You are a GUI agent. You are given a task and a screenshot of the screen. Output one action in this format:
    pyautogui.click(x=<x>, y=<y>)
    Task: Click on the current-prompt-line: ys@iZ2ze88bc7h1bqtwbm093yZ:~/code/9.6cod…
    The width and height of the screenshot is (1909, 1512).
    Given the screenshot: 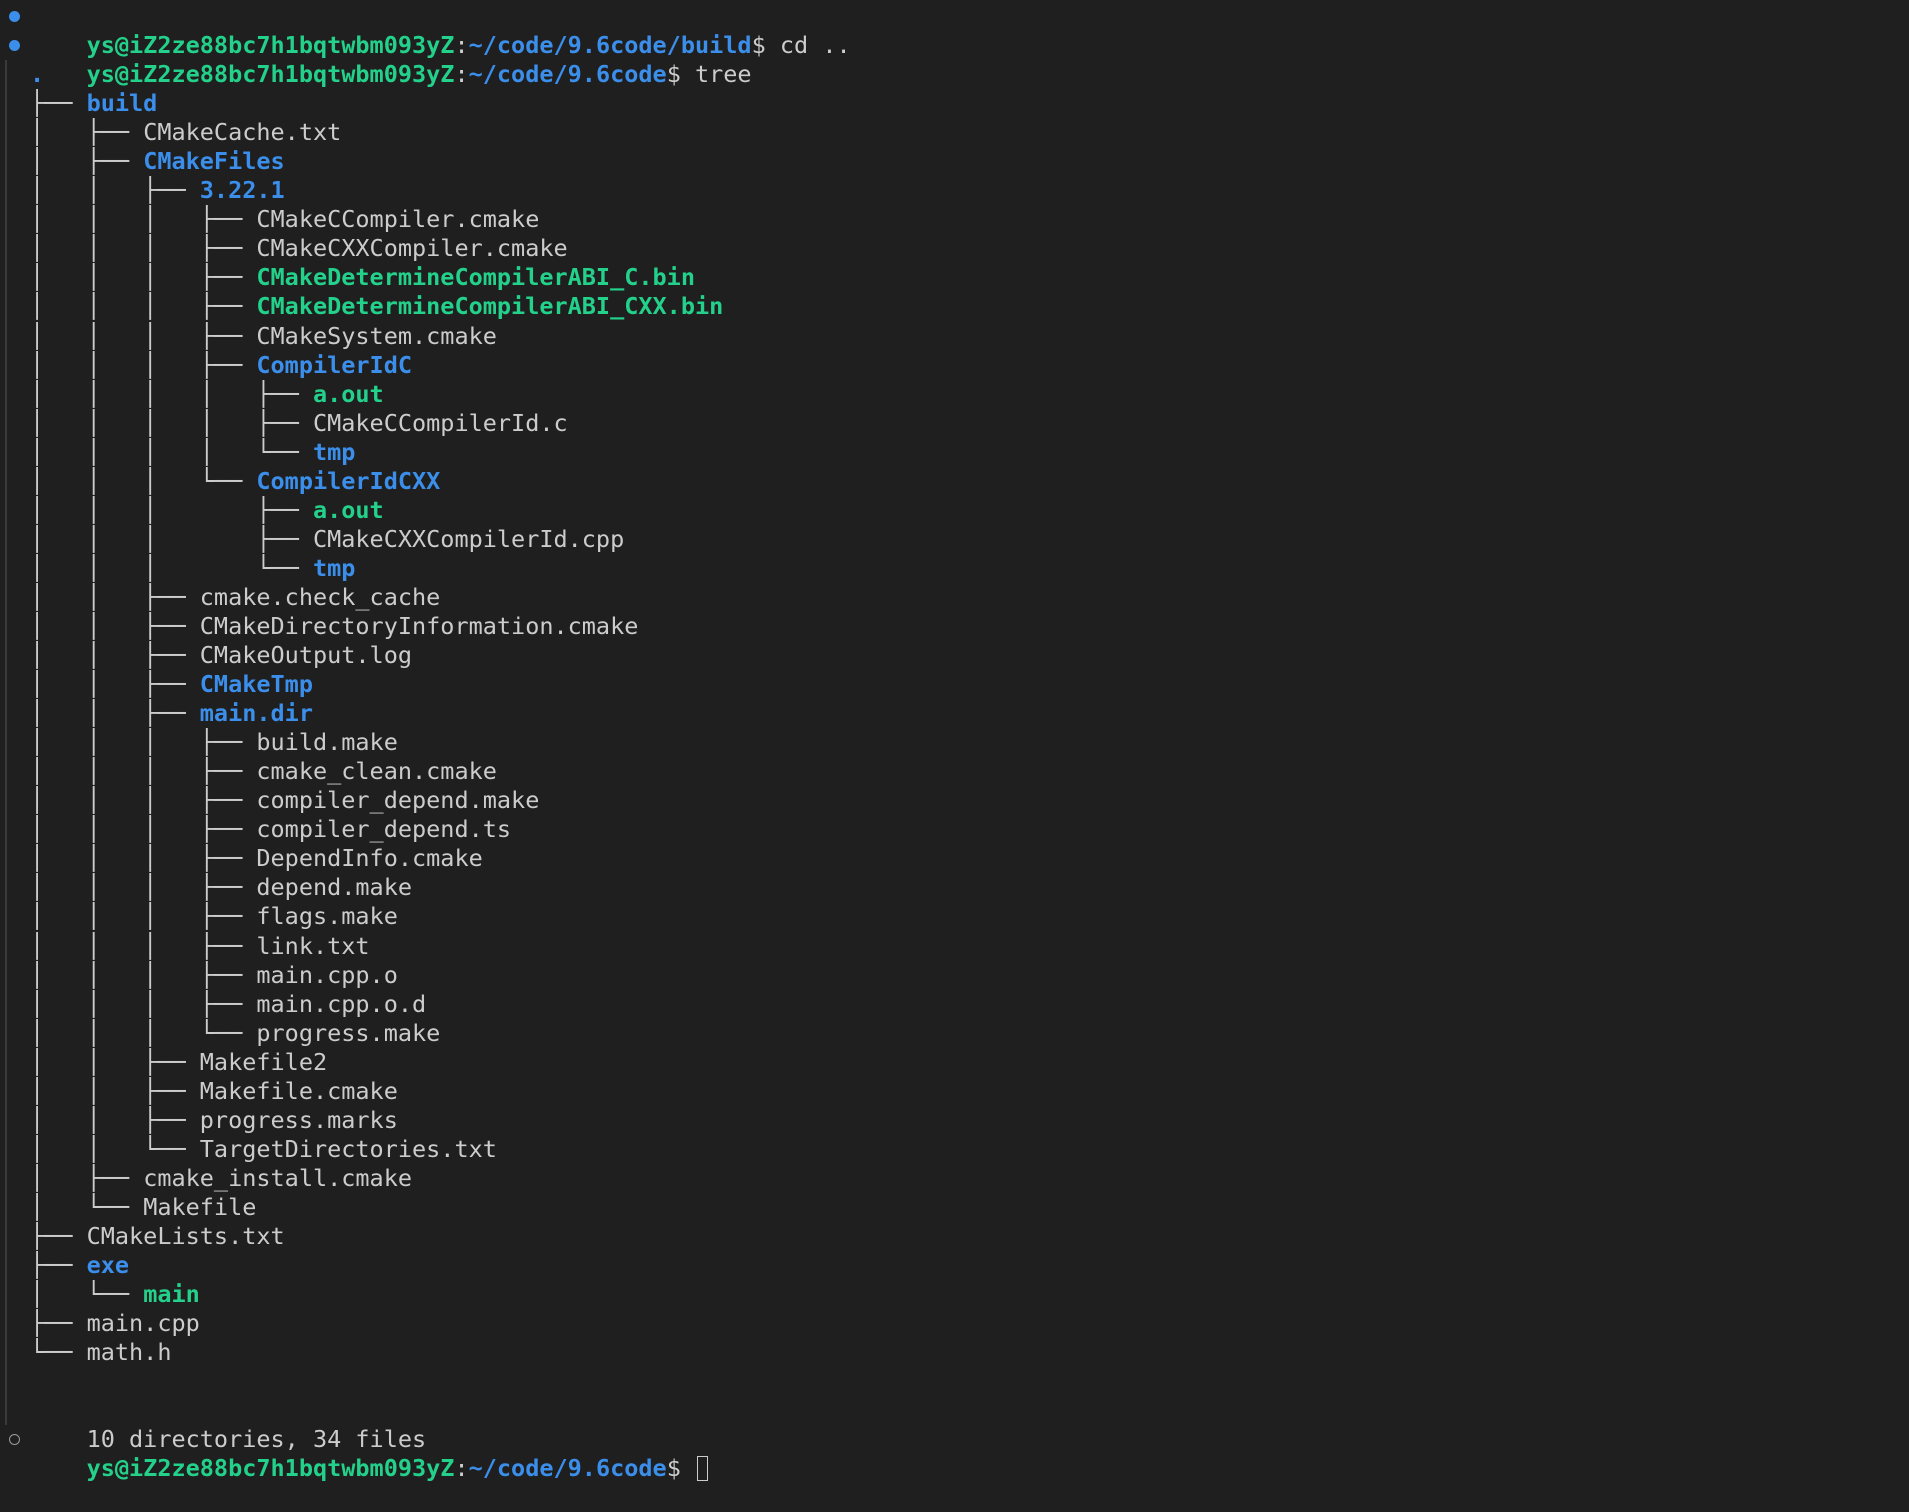 What is the action you would take?
    pyautogui.click(x=954, y=1453)
    